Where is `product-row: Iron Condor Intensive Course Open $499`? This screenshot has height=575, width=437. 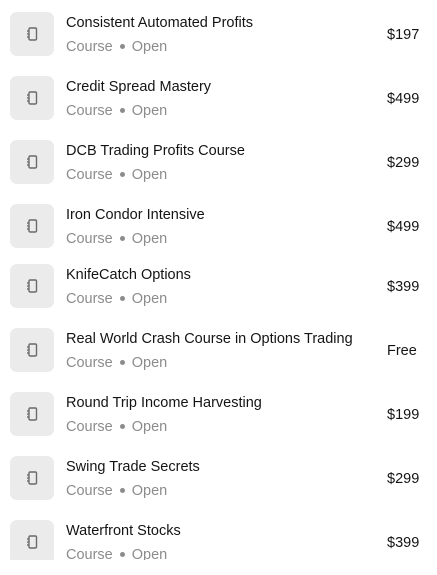 product-row: Iron Condor Intensive Course Open $499 is located at coordinates (218, 226).